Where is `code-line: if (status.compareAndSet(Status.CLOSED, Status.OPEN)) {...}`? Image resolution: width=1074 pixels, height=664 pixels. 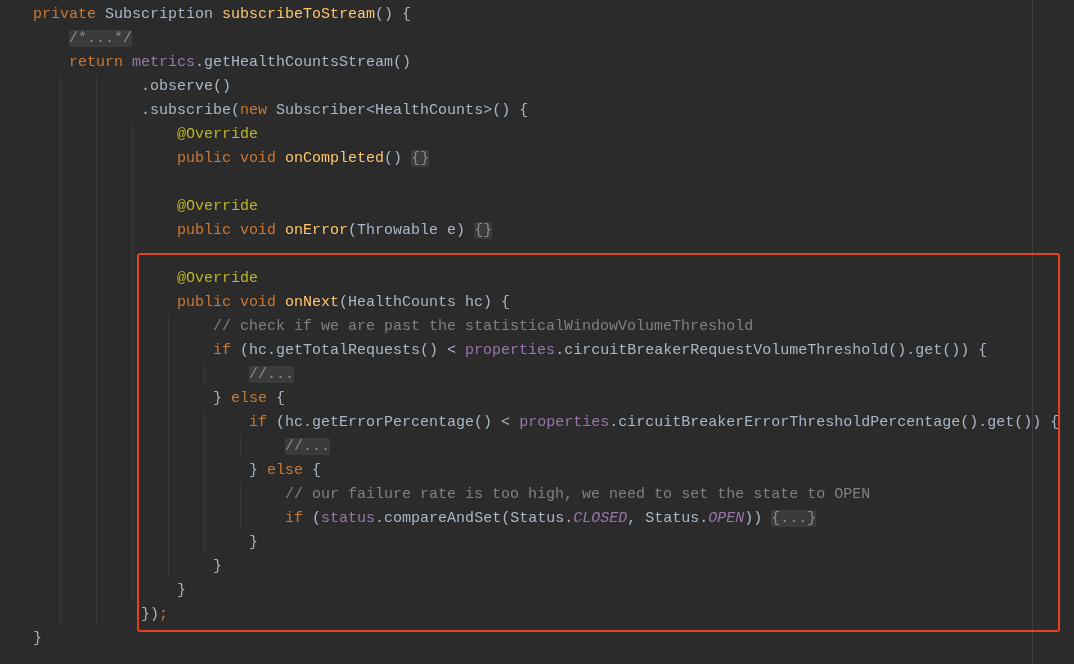
code-line: if (status.compareAndSet(Status.CLOSED, Status.OPEN)) {...} is located at coordinates (550, 518).